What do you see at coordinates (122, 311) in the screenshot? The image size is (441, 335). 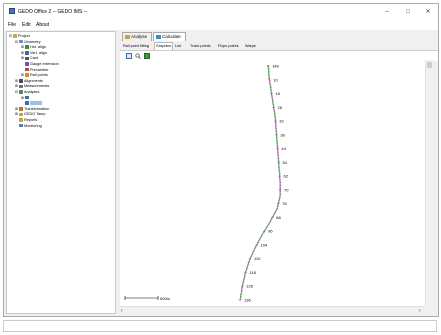 I see `scroll-left-arrow: ‹` at bounding box center [122, 311].